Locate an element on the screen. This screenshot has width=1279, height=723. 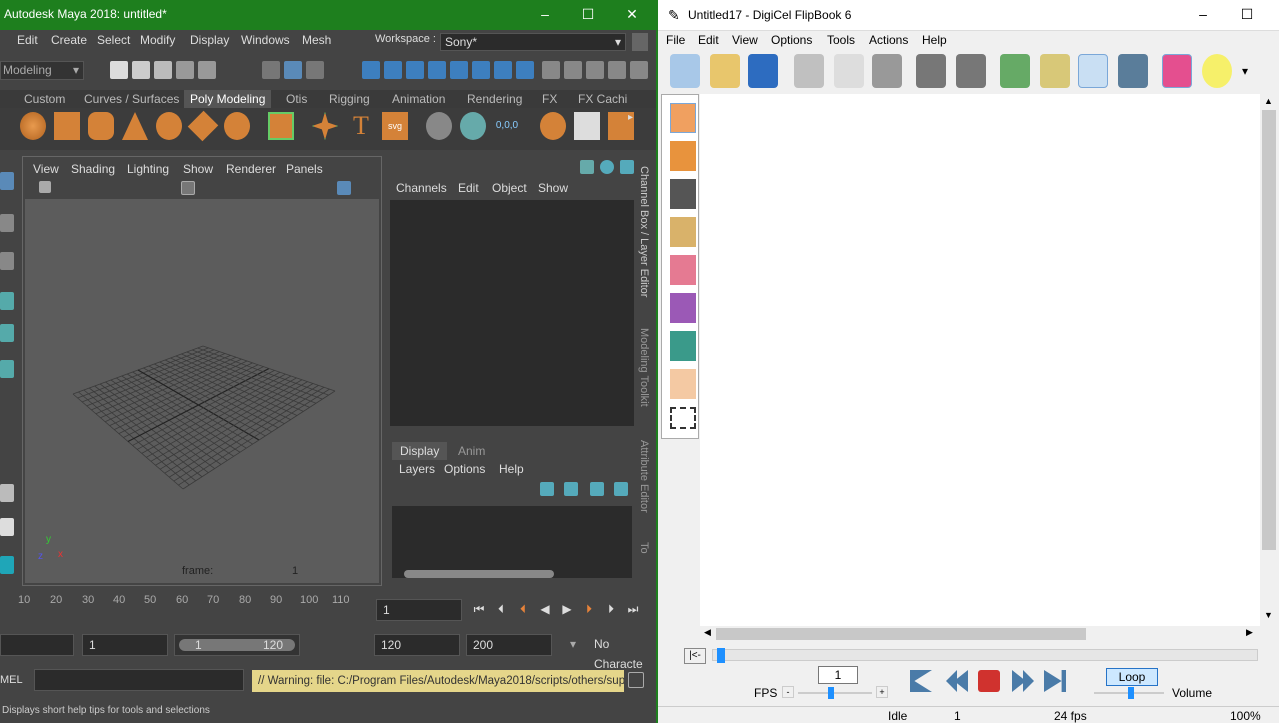
scroll-down-icon: ▼ is located at coordinates (1268, 615).